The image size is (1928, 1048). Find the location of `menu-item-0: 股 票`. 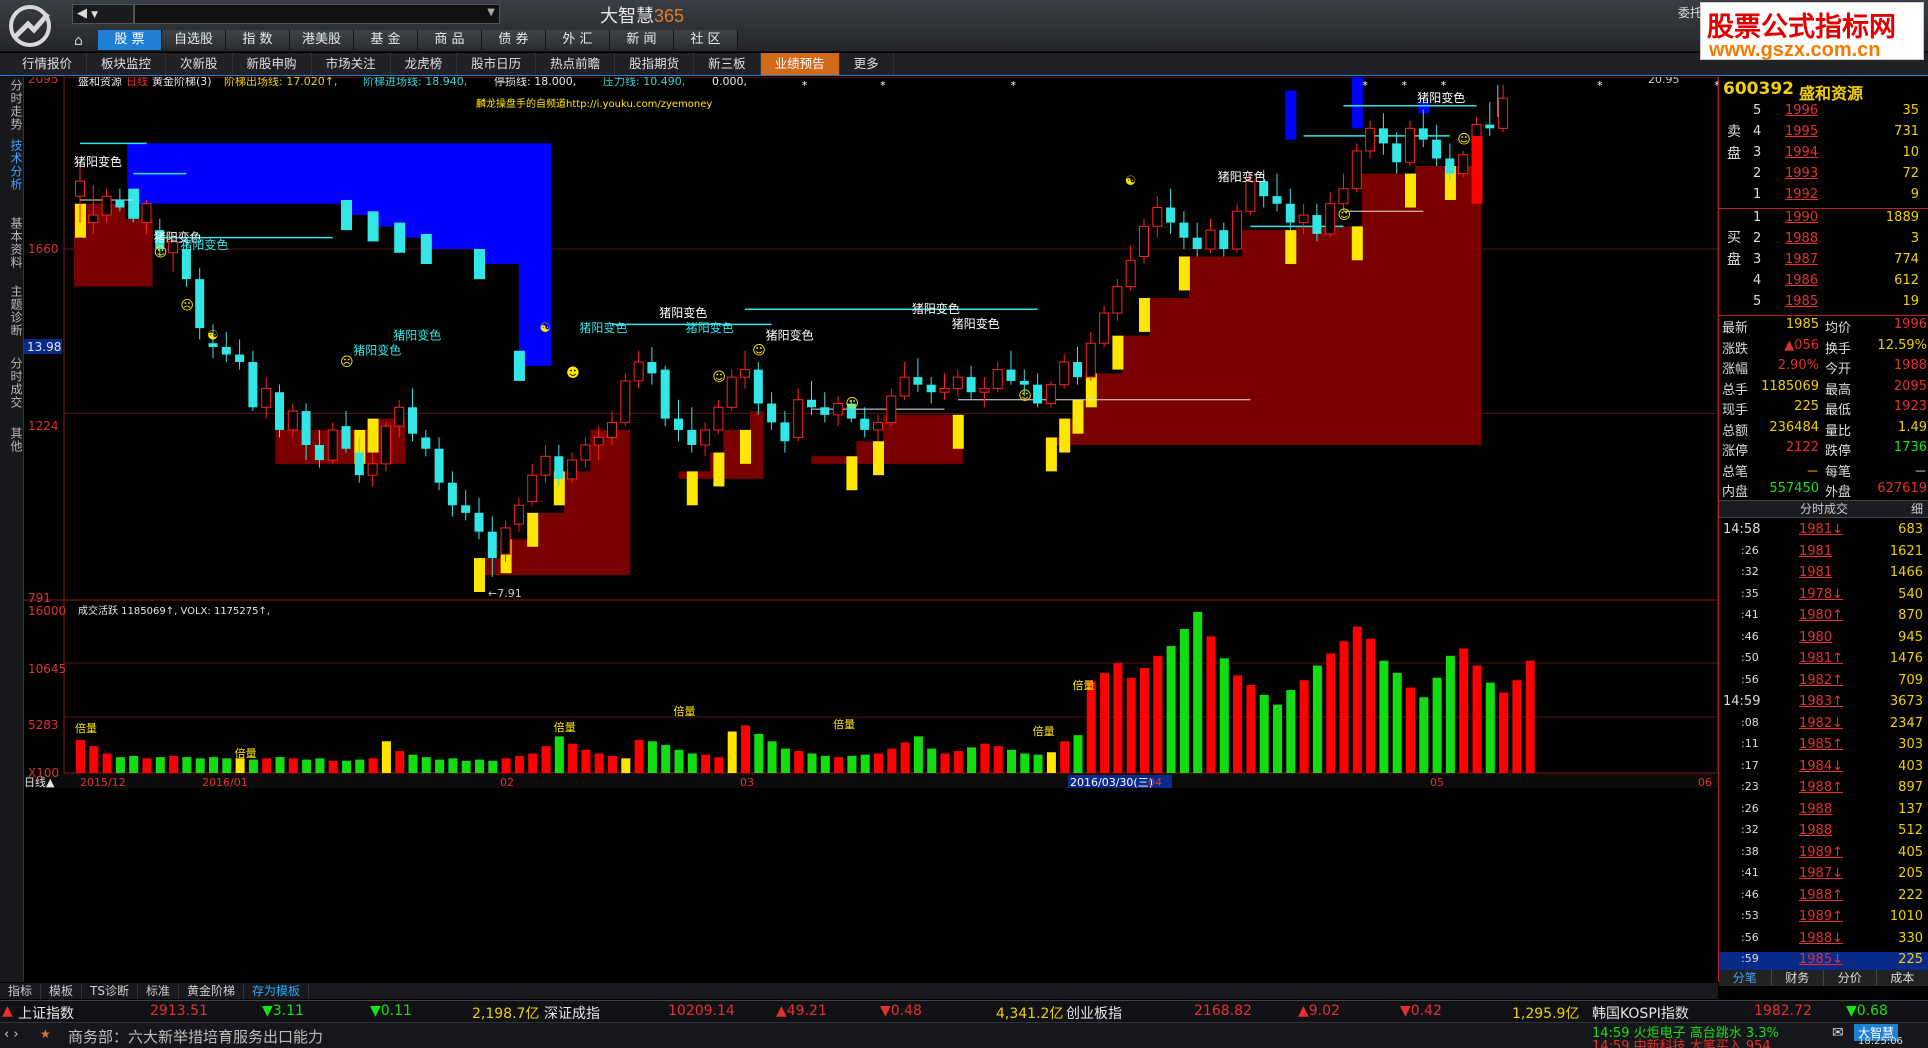

menu-item-0: 股 票 is located at coordinates (130, 40).